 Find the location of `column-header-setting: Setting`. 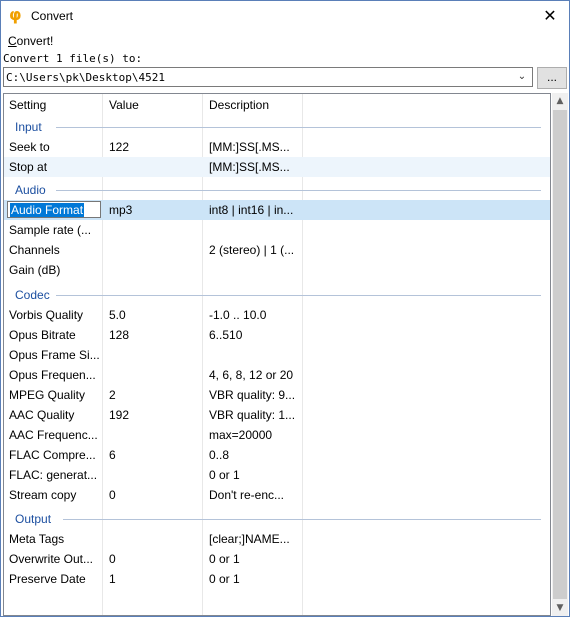

column-header-setting: Setting is located at coordinates (27, 105).